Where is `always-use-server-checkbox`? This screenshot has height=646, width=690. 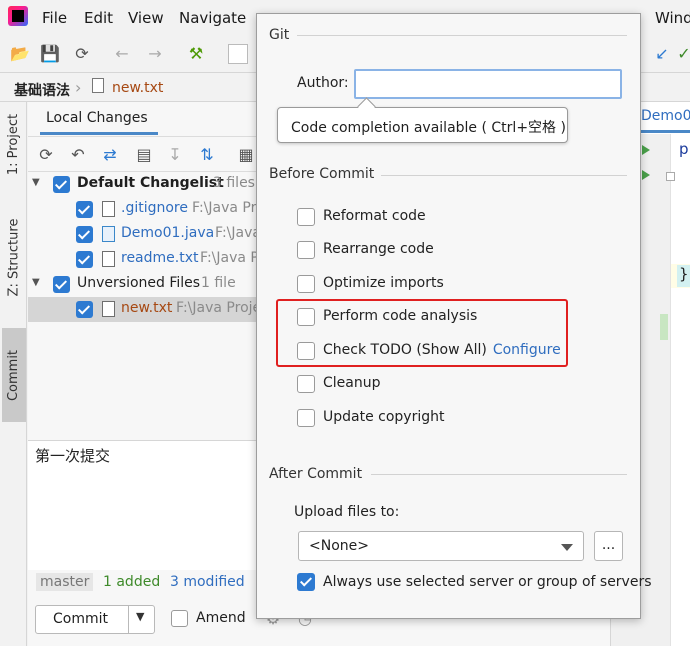
always-use-server-checkbox is located at coordinates (306, 582).